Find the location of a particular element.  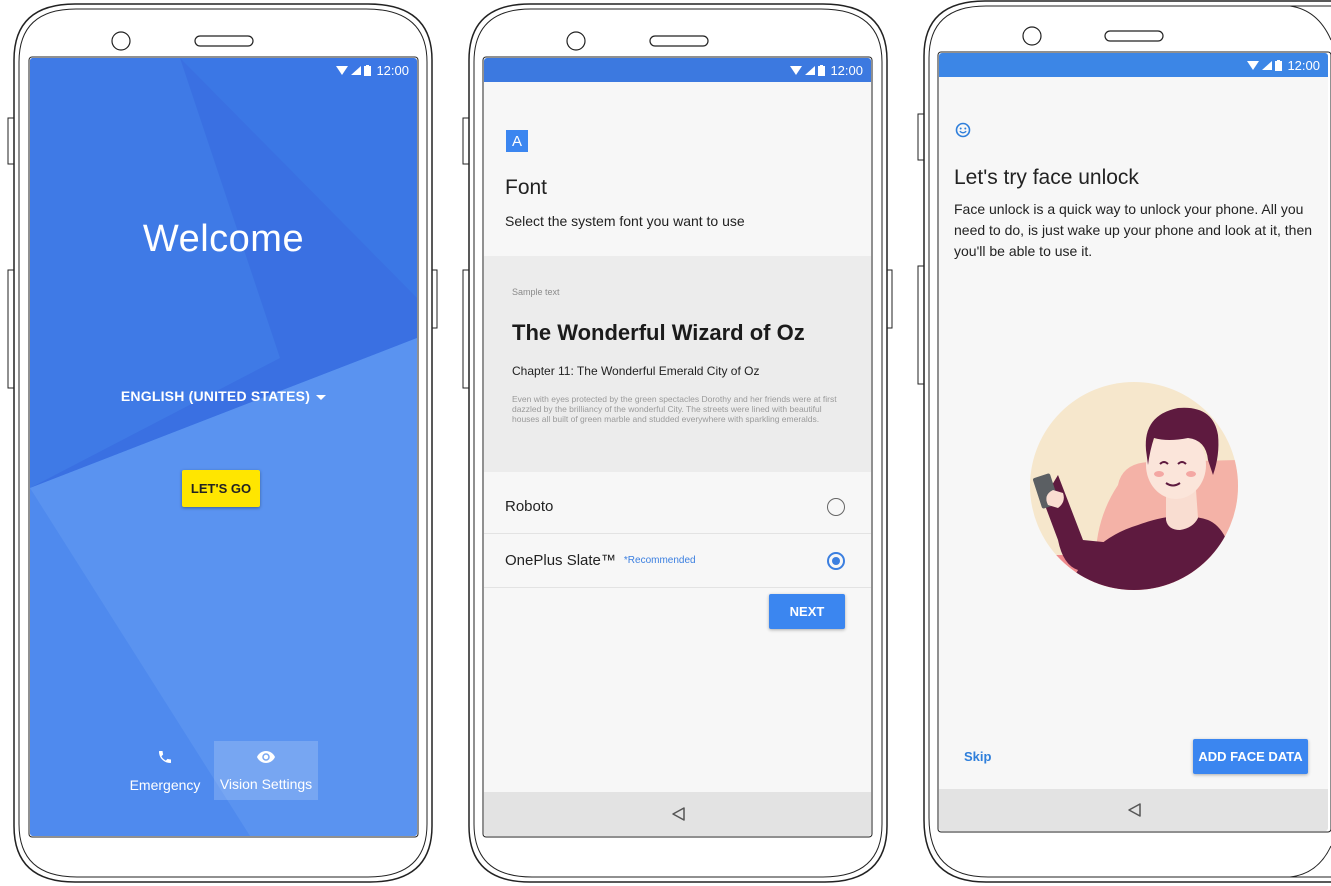

emergency-label: Emergency is located at coordinates (165, 784).